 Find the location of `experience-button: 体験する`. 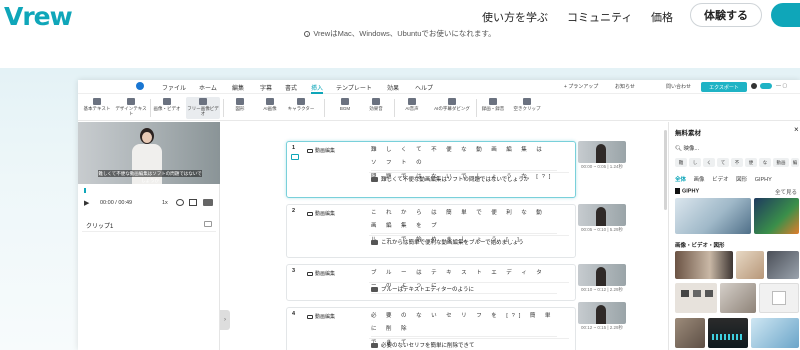

experience-button: 体験する is located at coordinates (726, 15).